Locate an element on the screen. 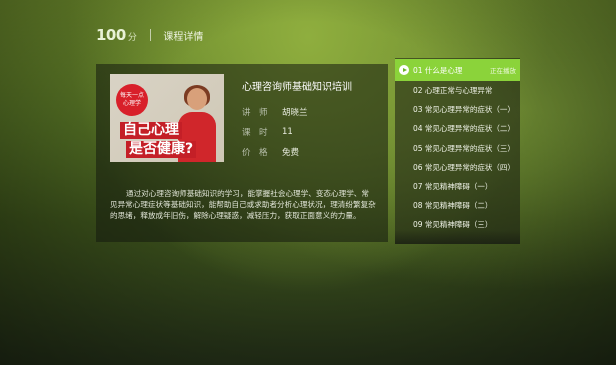 The width and height of the screenshot is (616, 365). meta-label: 课 时 is located at coordinates (255, 133).